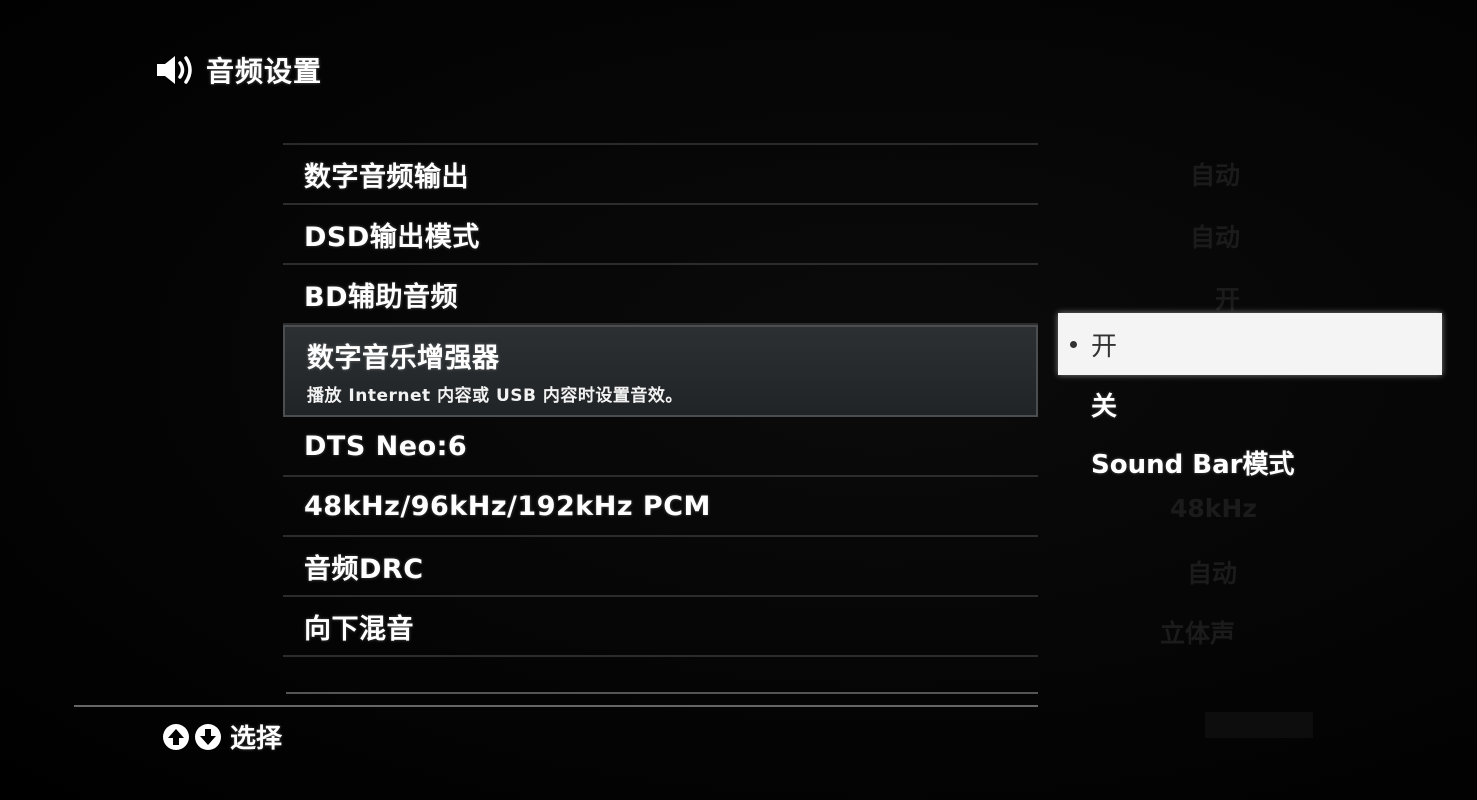 Image resolution: width=1477 pixels, height=800 pixels. I want to click on menu-divider, so click(662, 693).